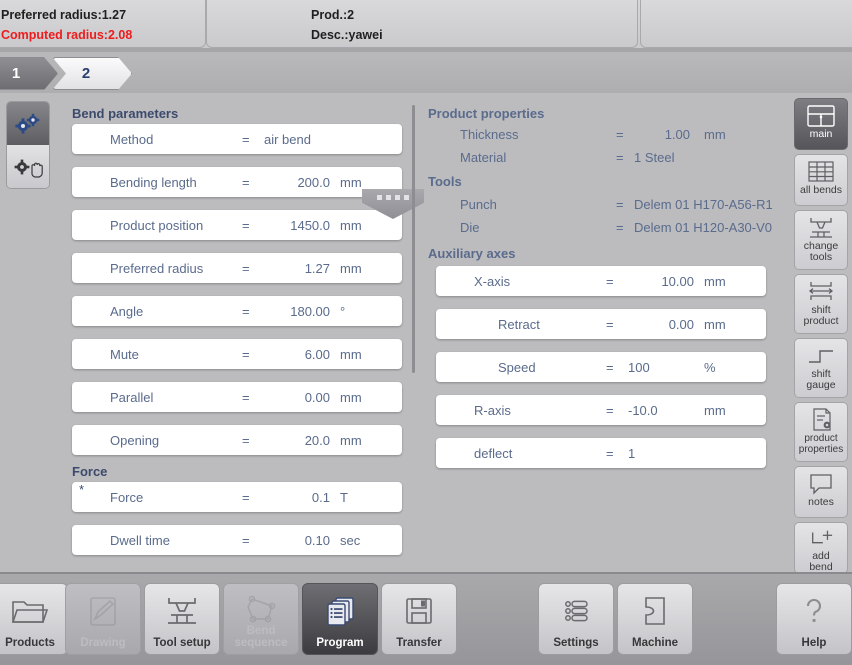 The image size is (852, 665). Describe the element at coordinates (677, 134) in the screenshot. I see `info-value: 1.00` at that location.